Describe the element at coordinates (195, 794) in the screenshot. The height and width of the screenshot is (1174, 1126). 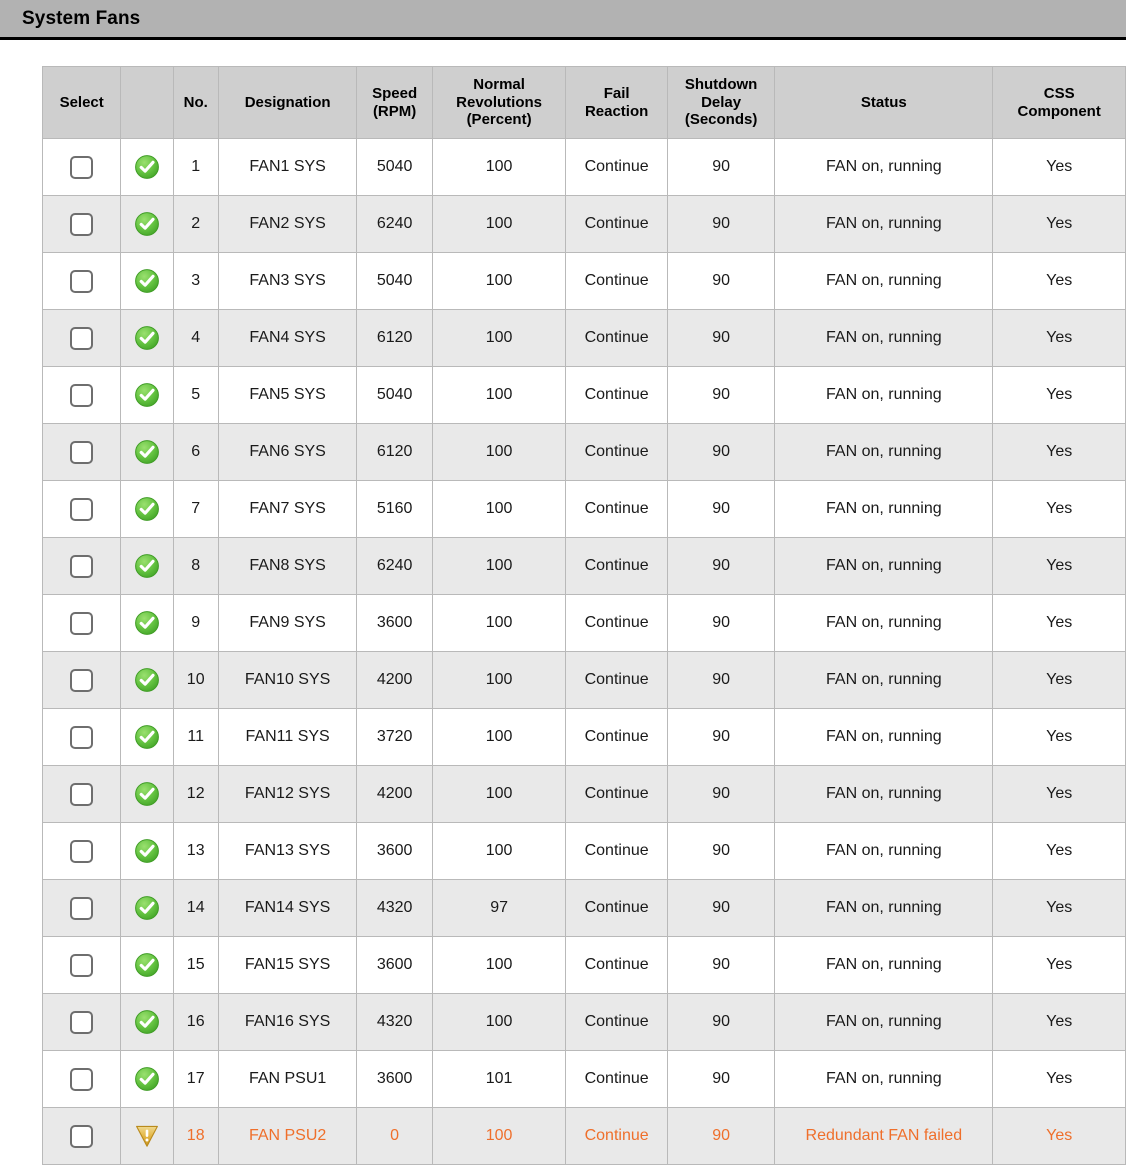
I see `cell-no: 12` at that location.